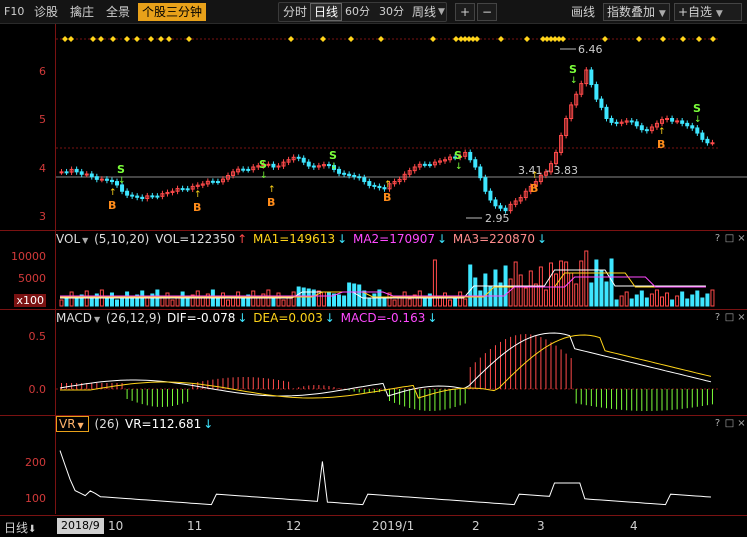 Image resolution: width=747 pixels, height=537 pixels. I want to click on weekly-dropdown-chevron-icon: ▼, so click(441, 12).